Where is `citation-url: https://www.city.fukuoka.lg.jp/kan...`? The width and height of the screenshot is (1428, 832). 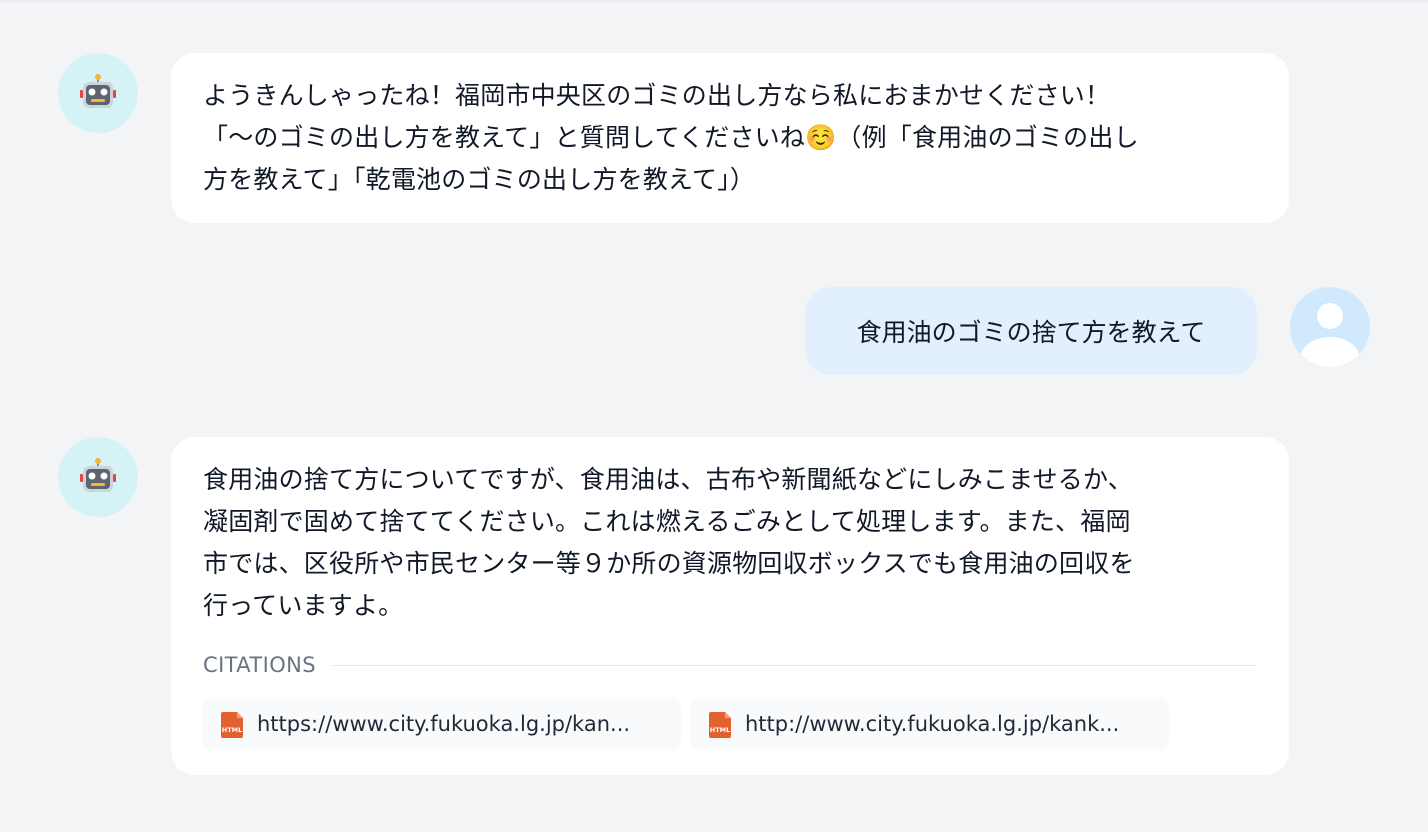
citation-url: https://www.city.fukuoka.lg.jp/kan... is located at coordinates (444, 724).